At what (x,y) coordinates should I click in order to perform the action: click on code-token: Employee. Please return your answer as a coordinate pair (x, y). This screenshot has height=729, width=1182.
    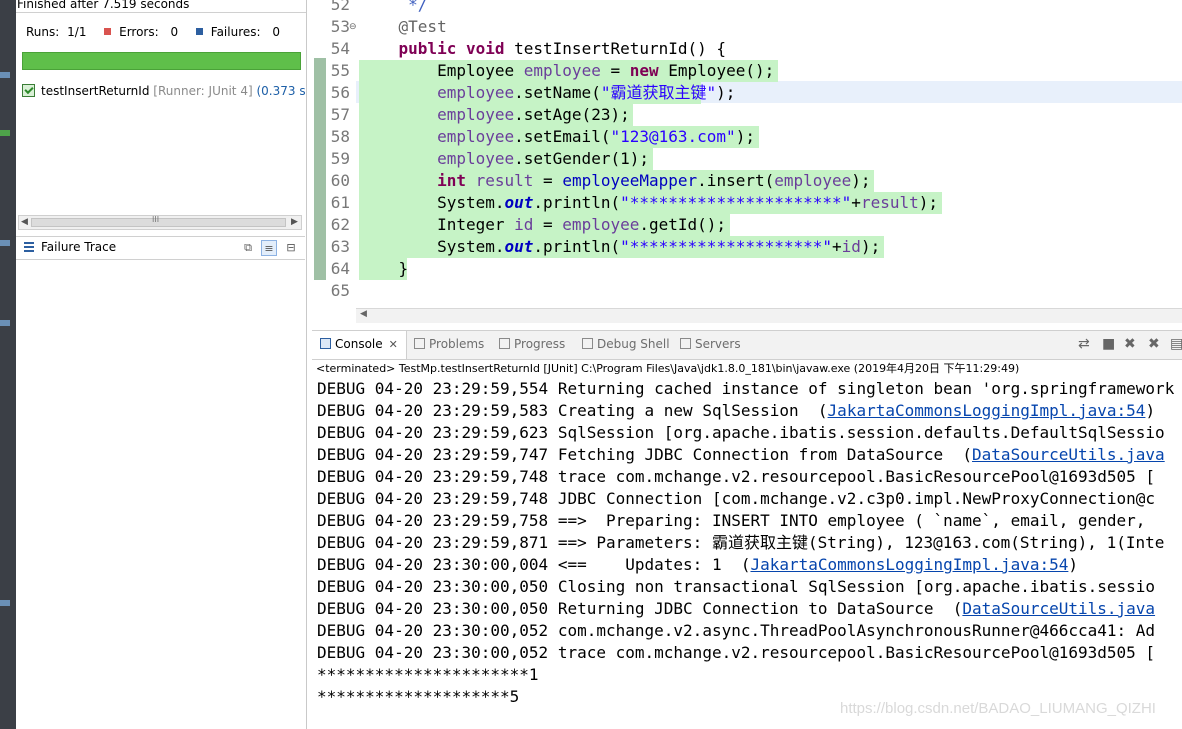
    Looking at the image, I should click on (442, 70).